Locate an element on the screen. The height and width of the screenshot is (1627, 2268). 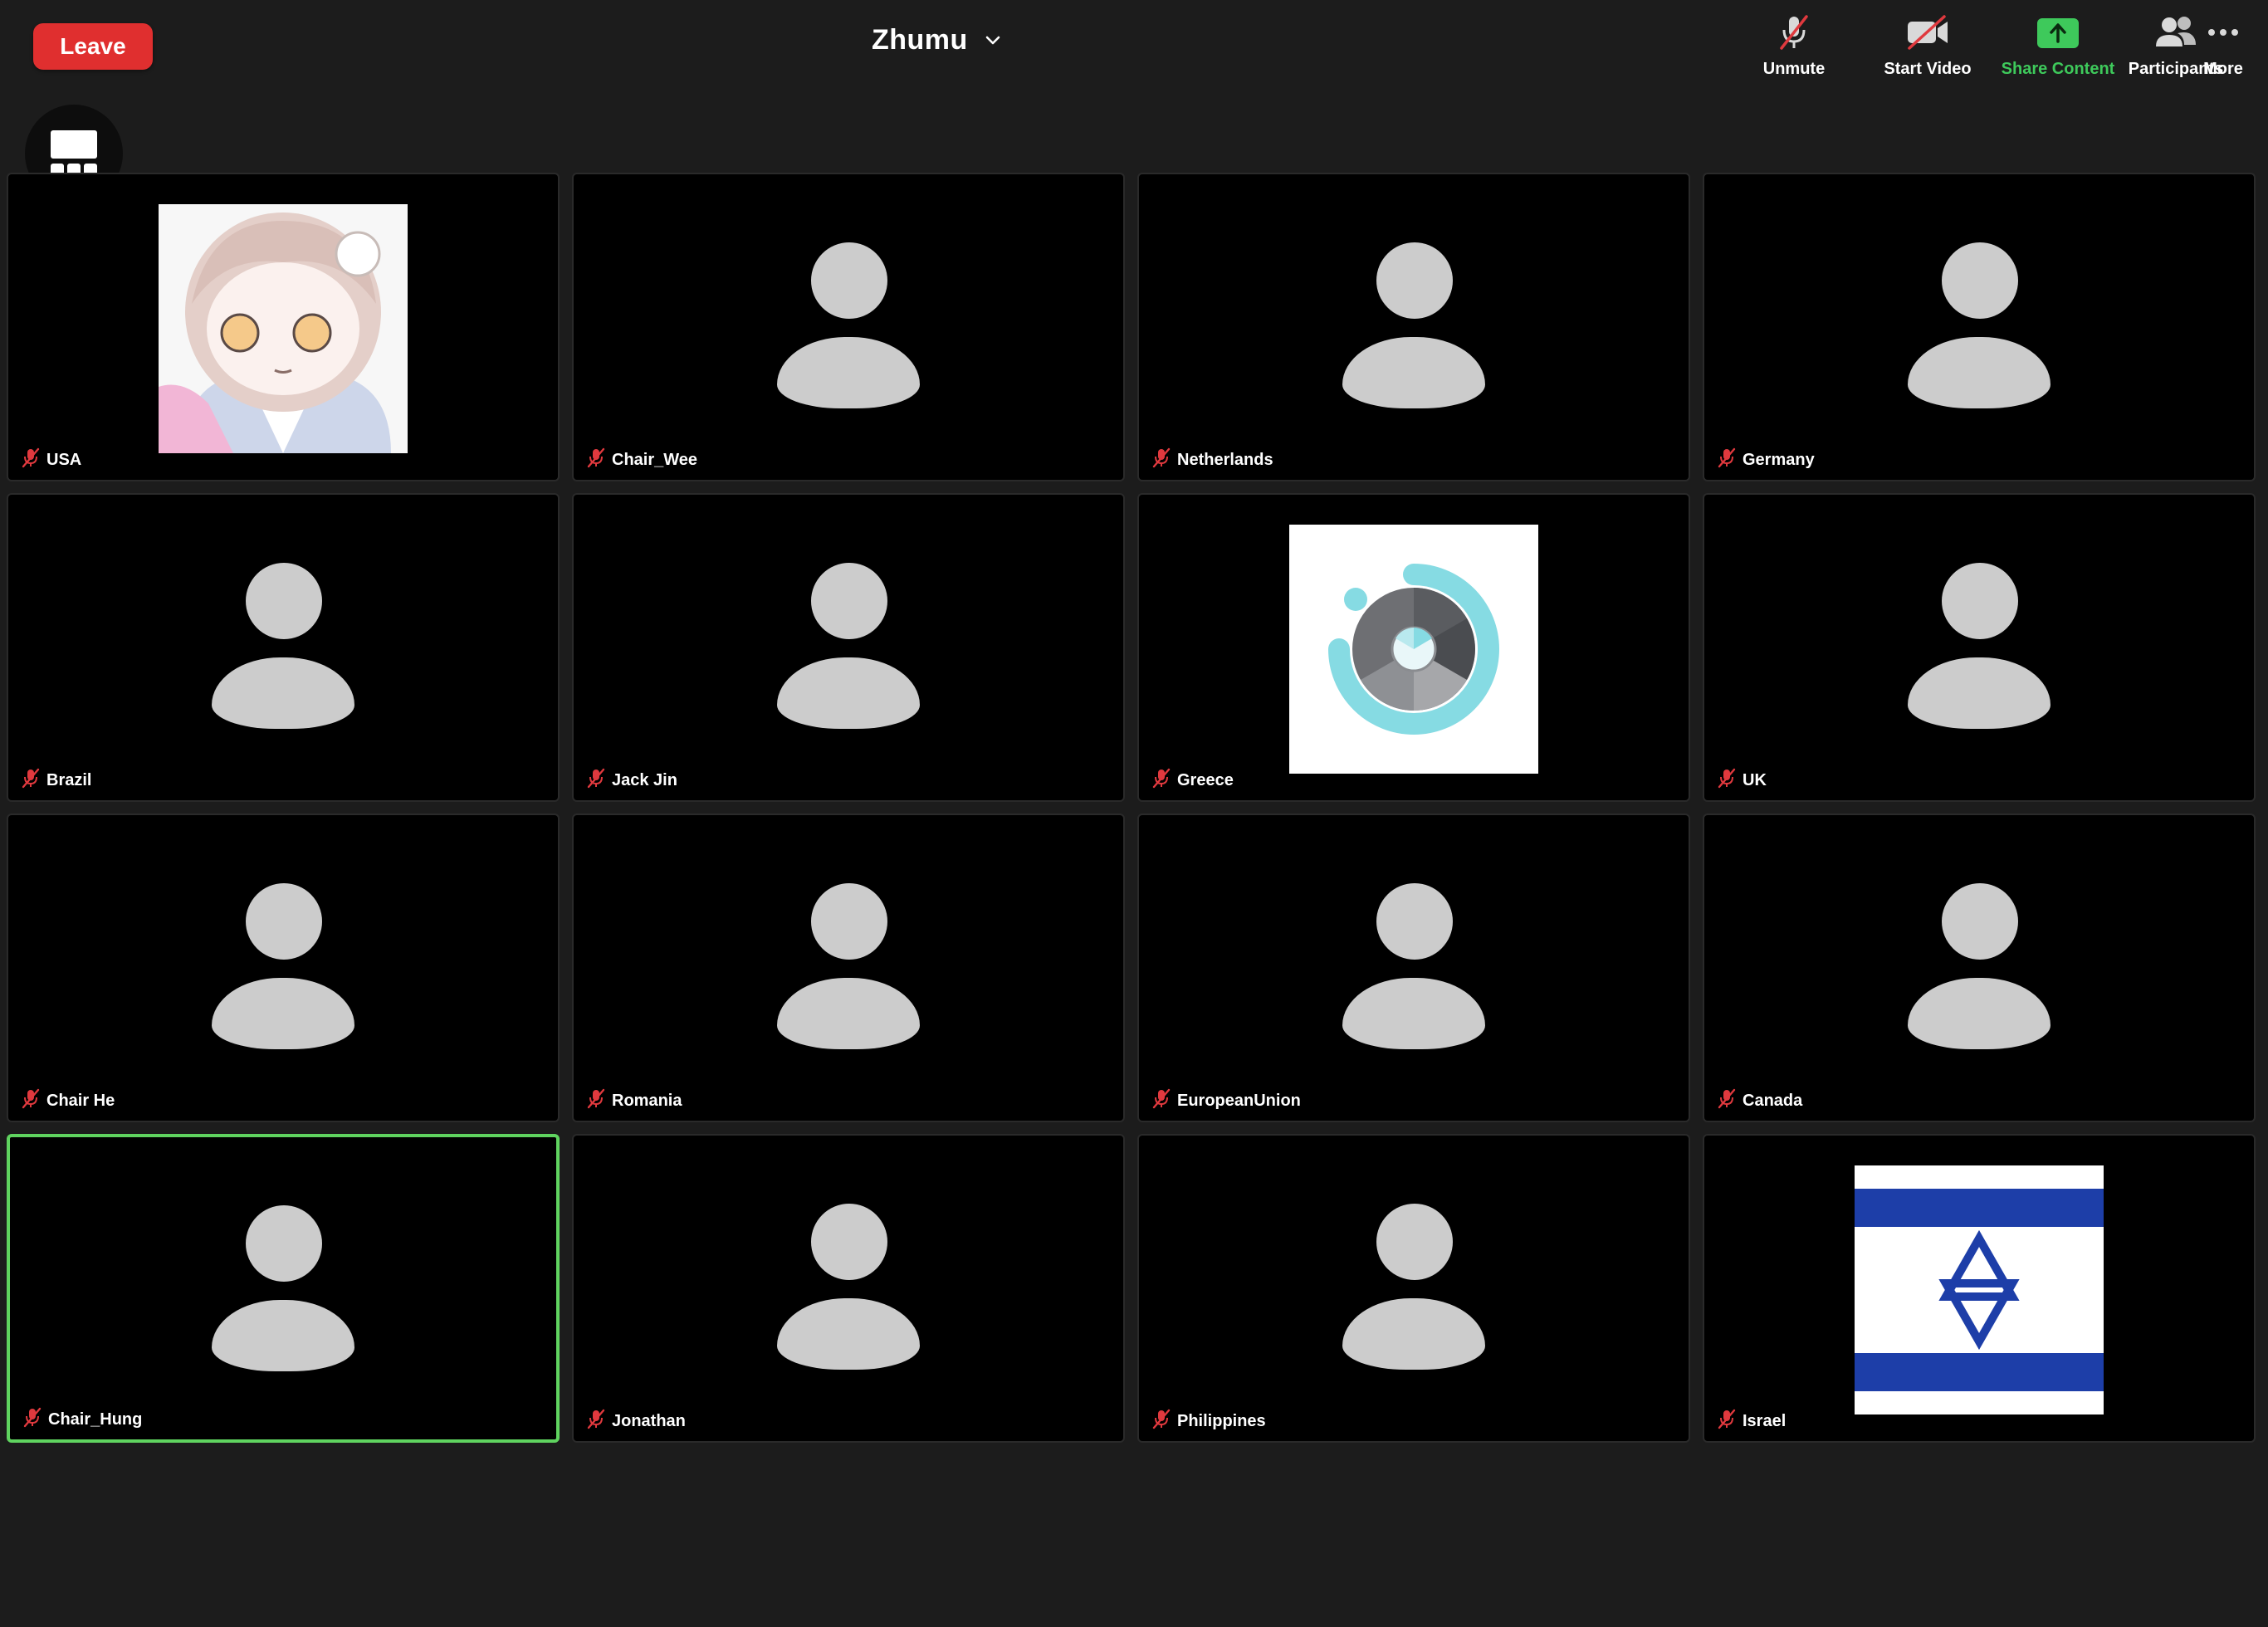
more-button: More is located at coordinates (2223, 49).